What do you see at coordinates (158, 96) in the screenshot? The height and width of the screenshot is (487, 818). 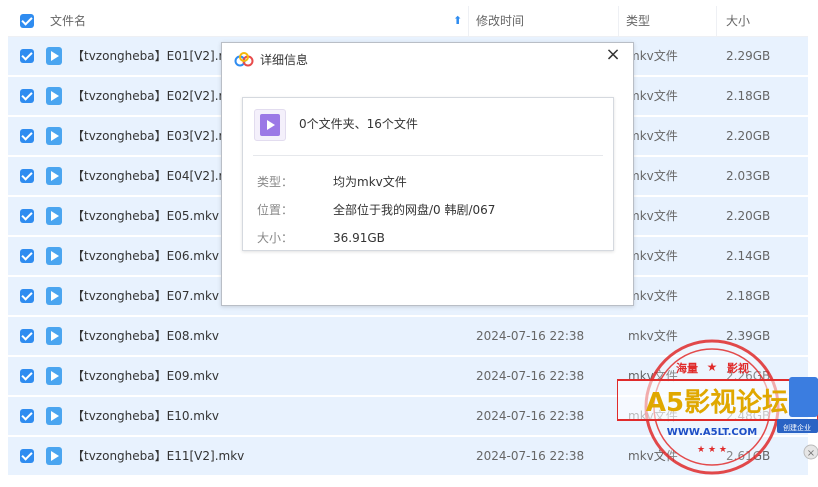 I see `file-name: 【tvzongheba】E02[V2].mkv` at bounding box center [158, 96].